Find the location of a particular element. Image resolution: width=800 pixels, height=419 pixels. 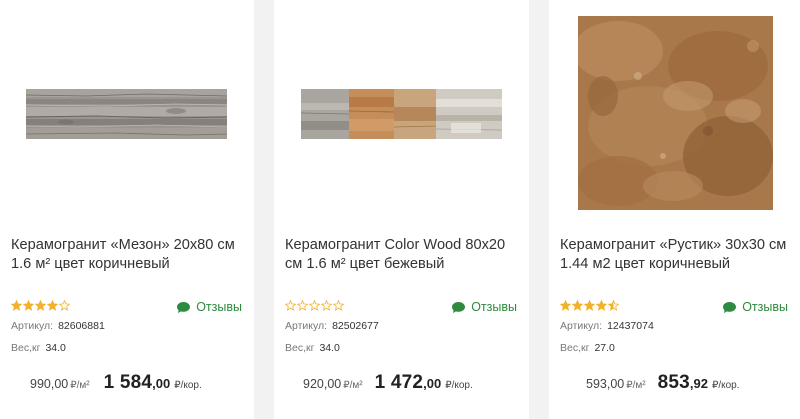

price-row: 990,00 ₽/м² 1 584 ,00 ₽/кор. is located at coordinates (127, 383).